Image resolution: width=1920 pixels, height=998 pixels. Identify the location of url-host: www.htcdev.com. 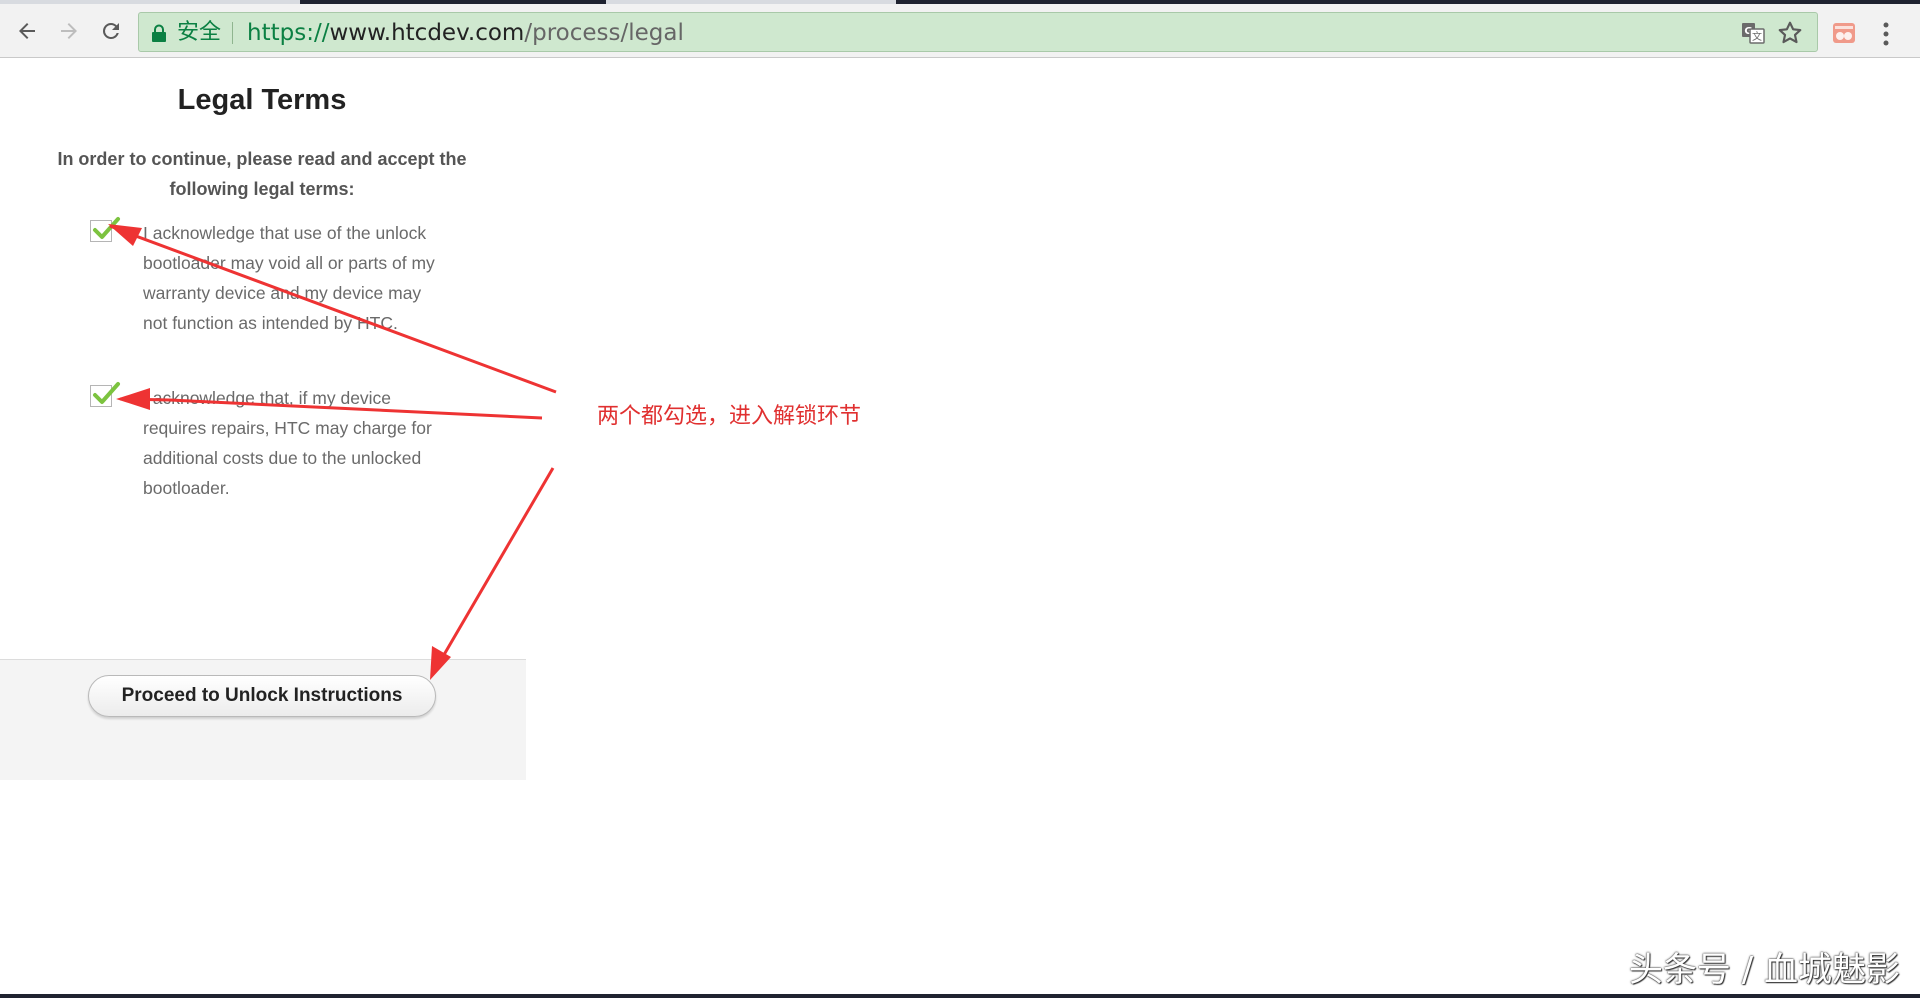
(427, 33).